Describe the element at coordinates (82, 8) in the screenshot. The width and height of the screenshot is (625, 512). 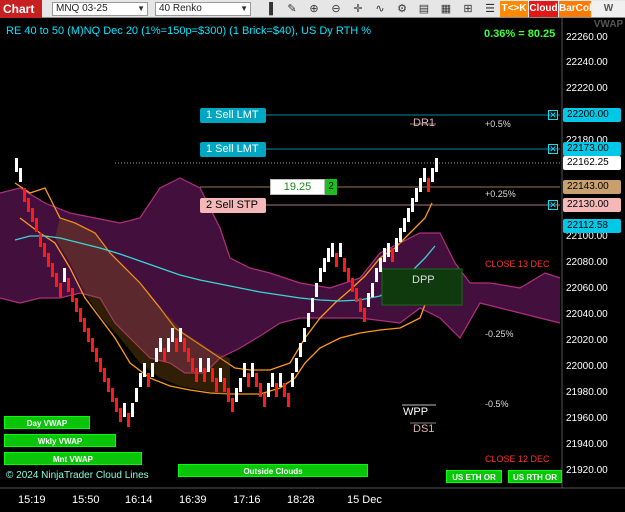
I see `instrument-label: MNQ 03-25` at that location.